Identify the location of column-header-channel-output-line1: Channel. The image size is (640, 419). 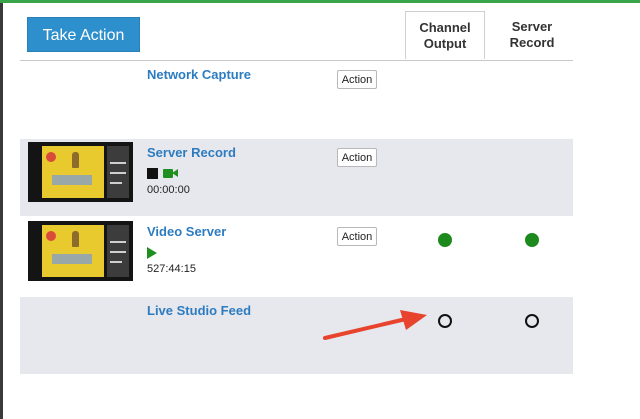
(445, 27).